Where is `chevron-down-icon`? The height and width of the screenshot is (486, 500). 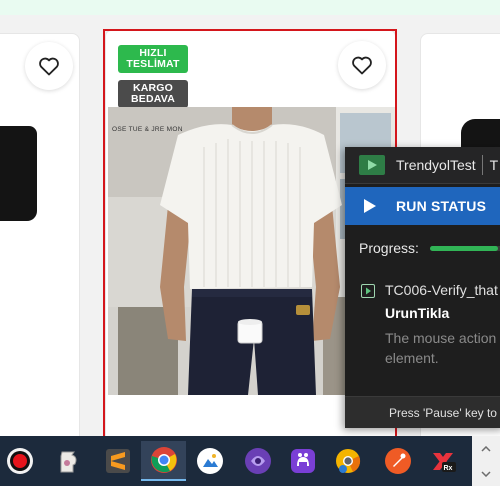 chevron-down-icon is located at coordinates (486, 474).